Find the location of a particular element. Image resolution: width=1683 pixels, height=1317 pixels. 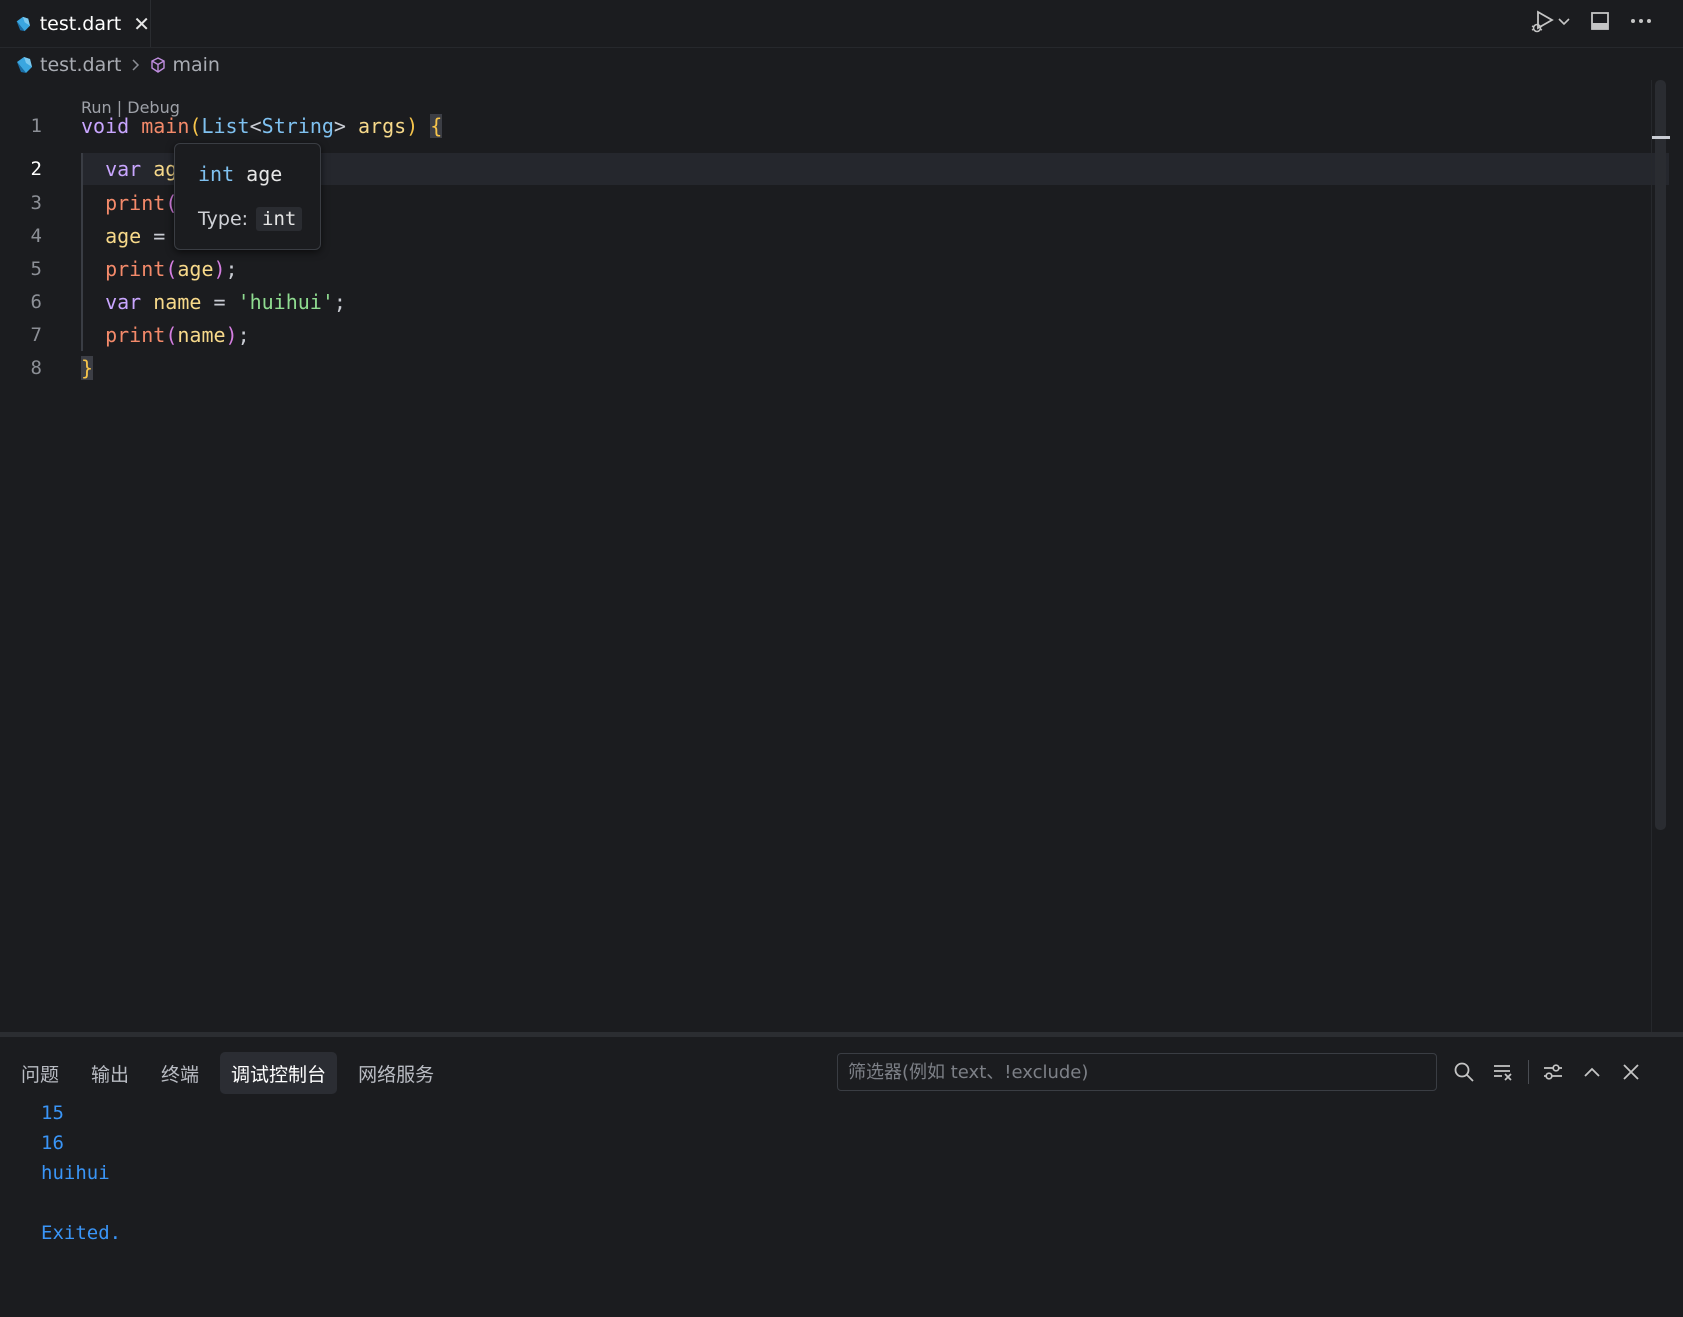

line-number: 5 is located at coordinates (36, 268).